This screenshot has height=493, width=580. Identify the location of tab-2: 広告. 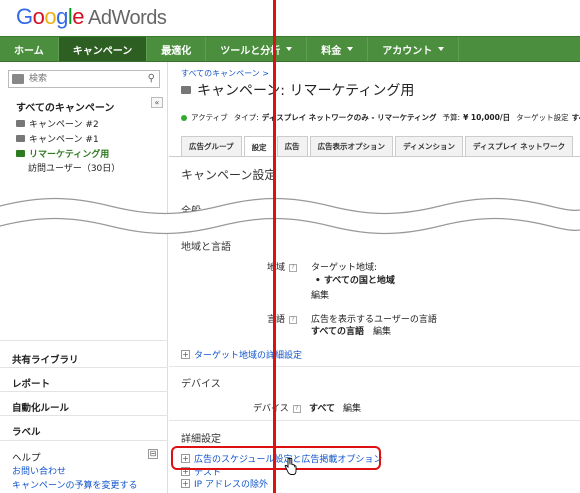
(292, 146).